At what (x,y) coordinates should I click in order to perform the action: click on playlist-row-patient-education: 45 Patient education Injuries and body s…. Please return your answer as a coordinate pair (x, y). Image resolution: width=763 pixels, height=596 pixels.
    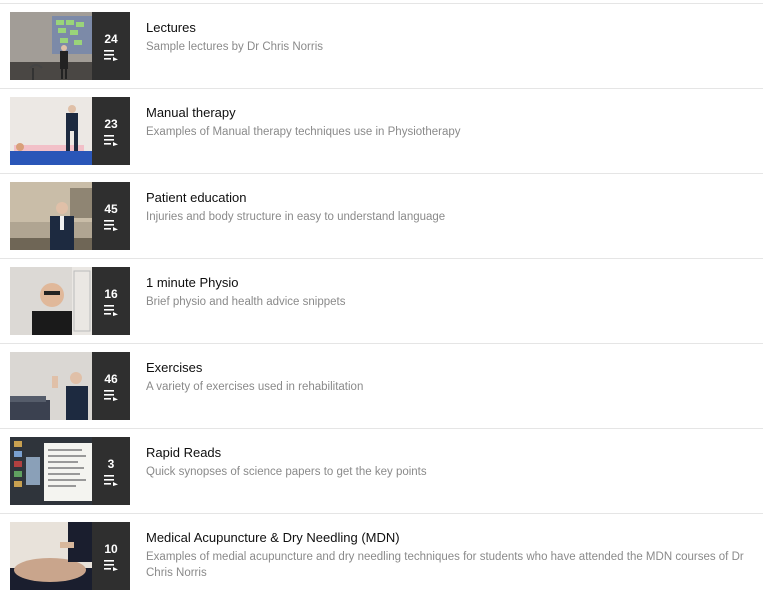
    Looking at the image, I should click on (381, 215).